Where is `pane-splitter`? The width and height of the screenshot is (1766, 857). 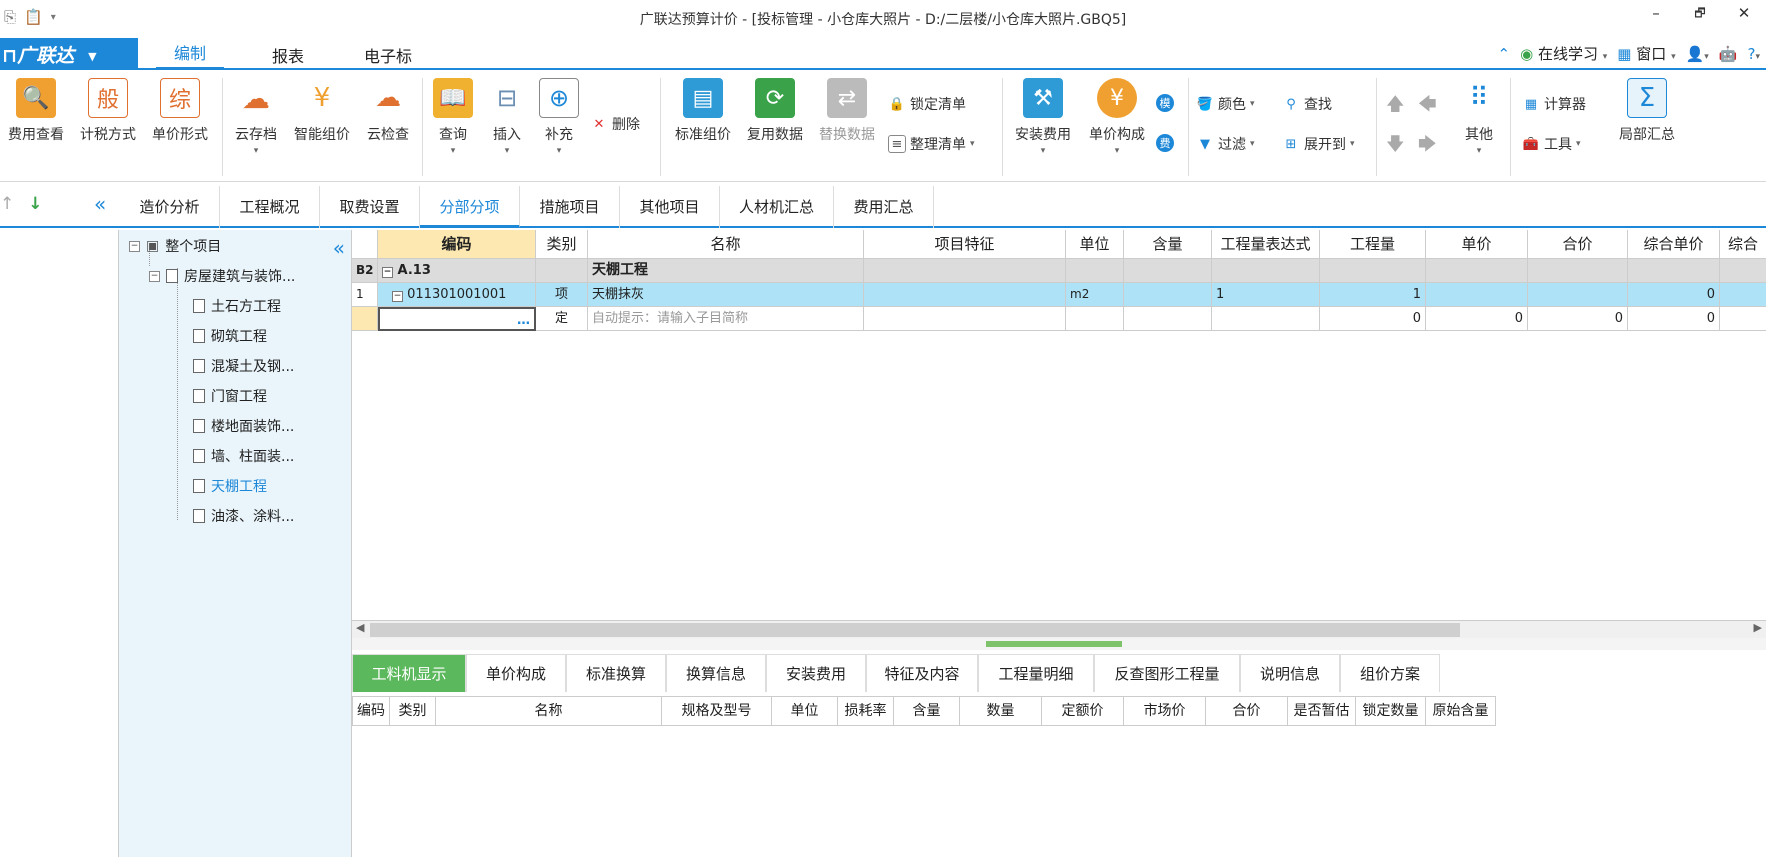
pane-splitter is located at coordinates (1059, 644).